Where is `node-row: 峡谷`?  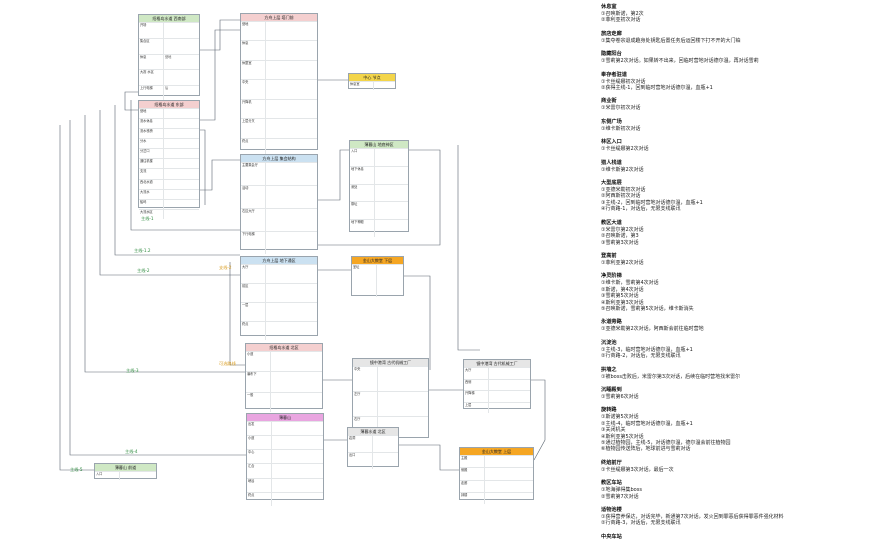
node-row: 峡谷 is located at coordinates (285, 484).